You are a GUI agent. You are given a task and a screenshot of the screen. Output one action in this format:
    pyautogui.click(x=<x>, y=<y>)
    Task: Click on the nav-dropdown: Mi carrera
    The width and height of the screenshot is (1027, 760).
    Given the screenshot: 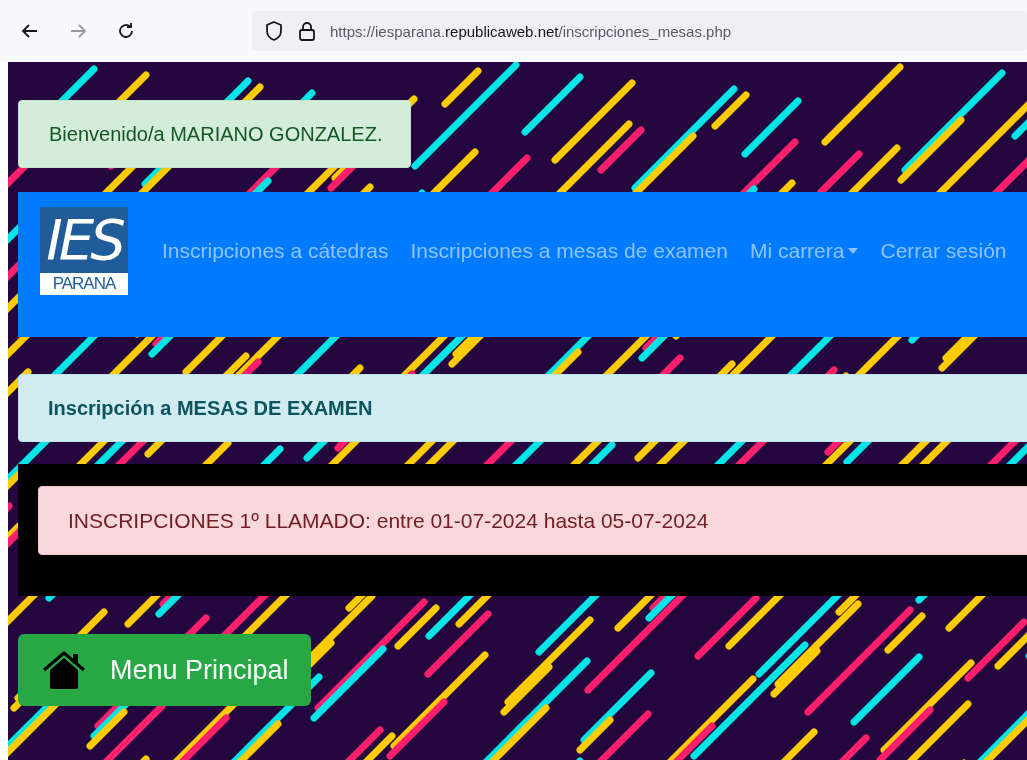 What is the action you would take?
    pyautogui.click(x=804, y=250)
    